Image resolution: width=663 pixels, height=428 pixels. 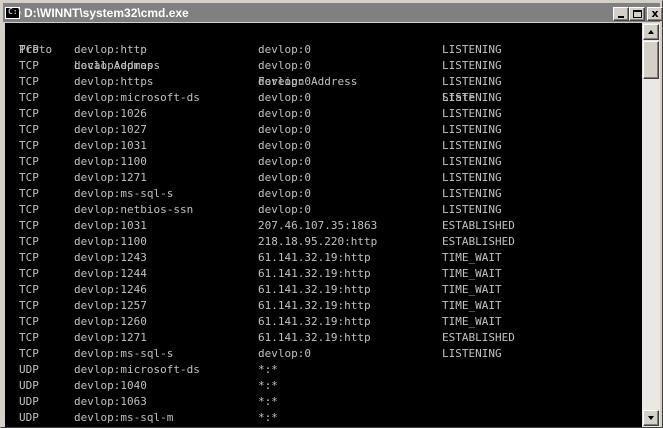 I want to click on row-local-address: devlop:ms-sql-s, so click(x=124, y=353).